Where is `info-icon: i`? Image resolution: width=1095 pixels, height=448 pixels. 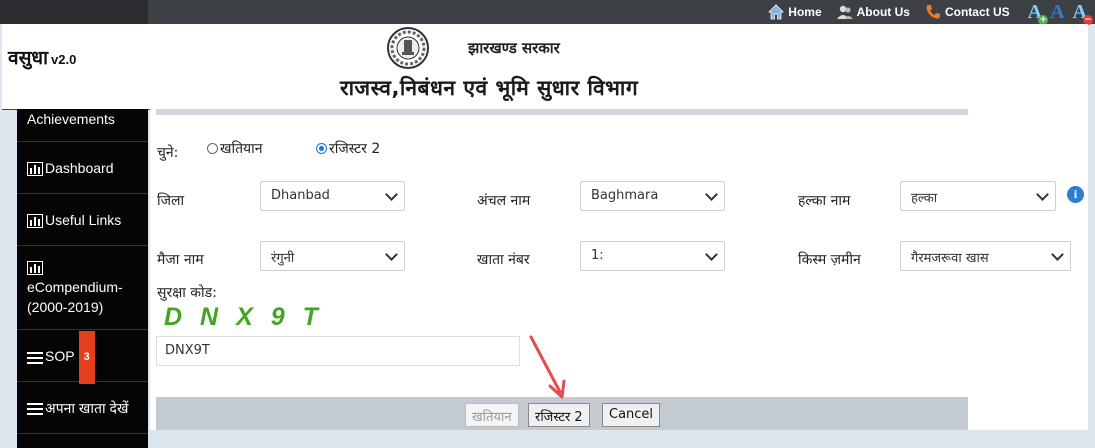
info-icon: i is located at coordinates (1075, 194).